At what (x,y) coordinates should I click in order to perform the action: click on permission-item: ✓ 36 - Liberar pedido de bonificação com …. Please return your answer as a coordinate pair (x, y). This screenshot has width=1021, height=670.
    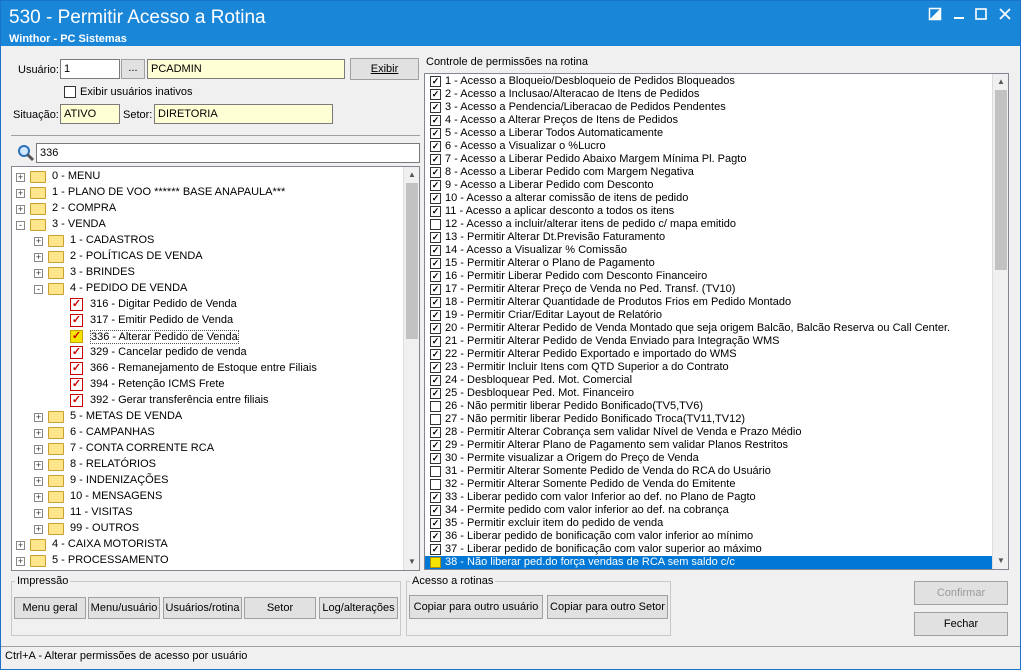
    Looking at the image, I should click on (708, 536).